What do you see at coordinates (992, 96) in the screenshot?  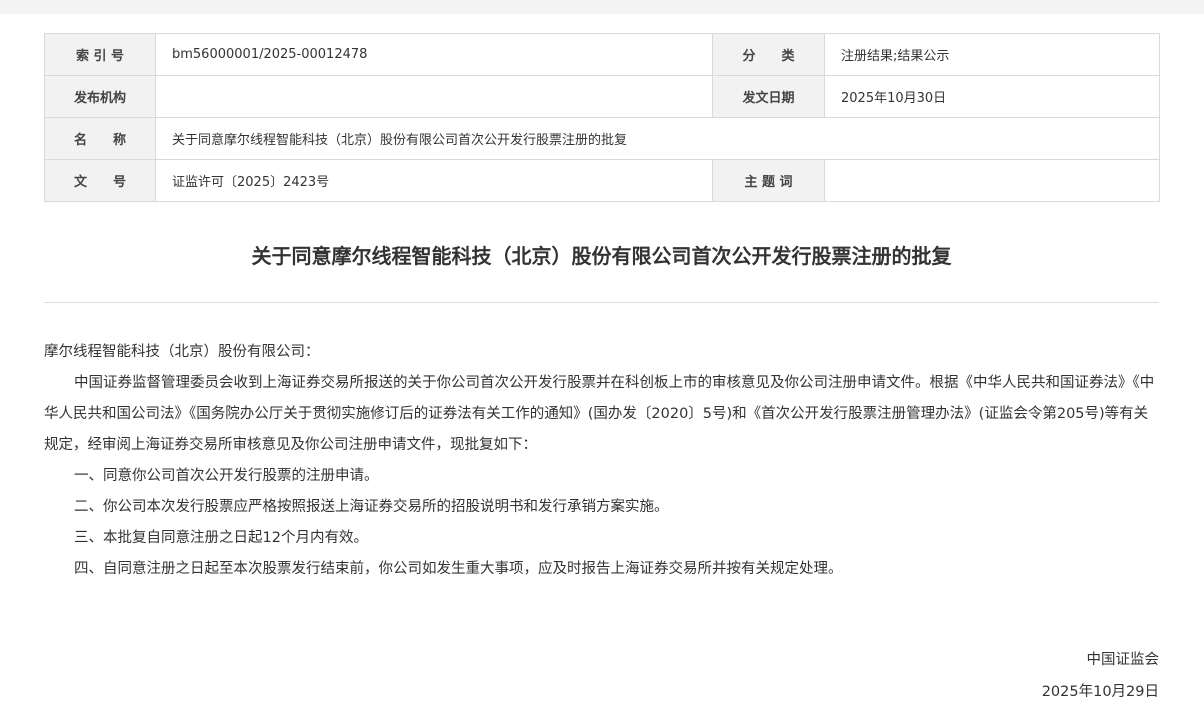 I see `issue-date-value: 2025年10月30日` at bounding box center [992, 96].